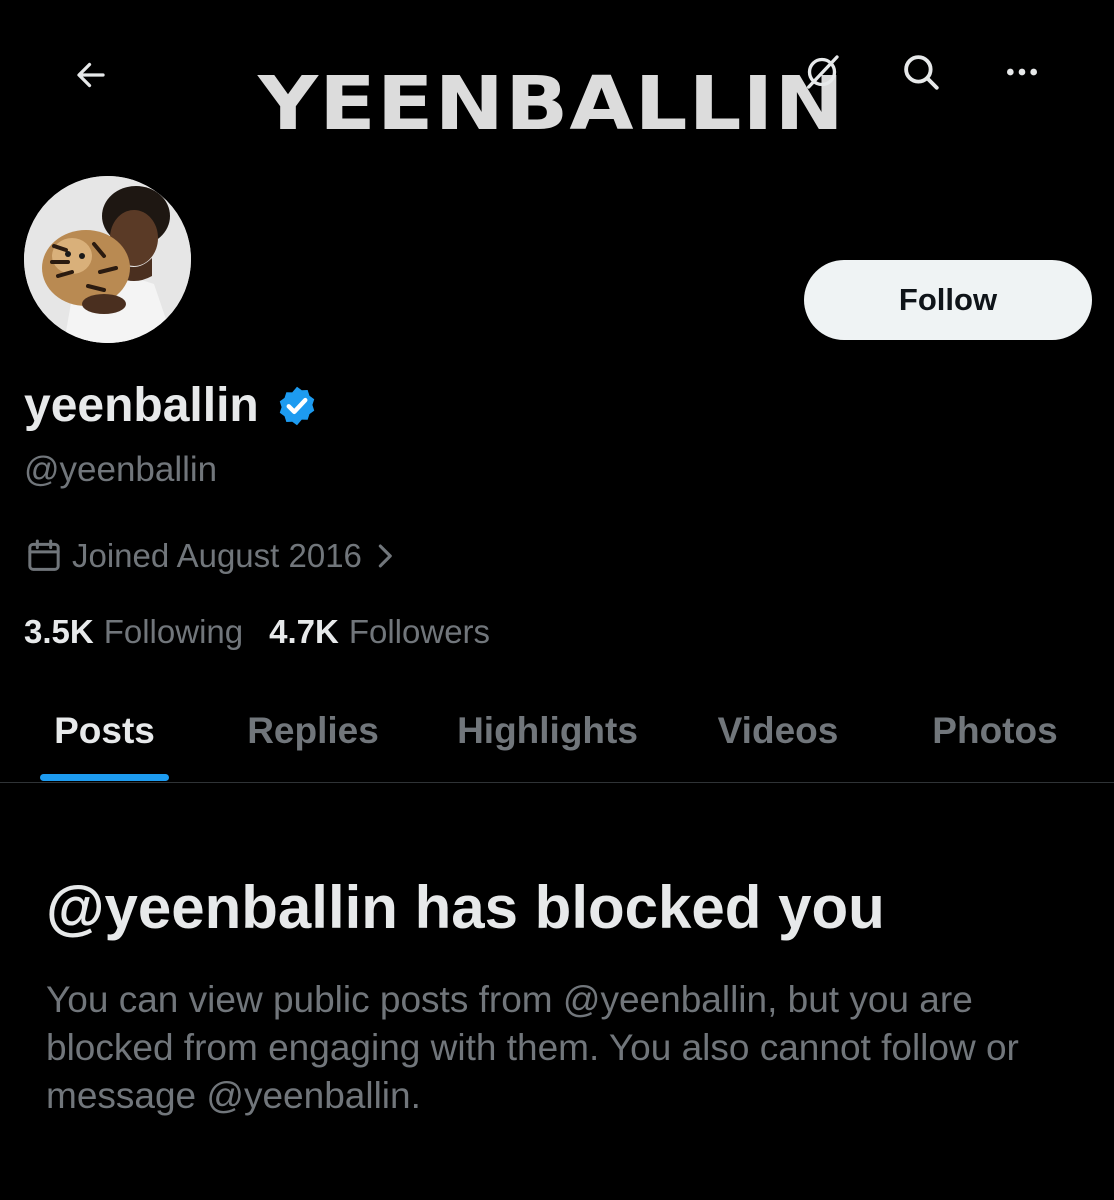  Describe the element at coordinates (386, 556) in the screenshot. I see `chevron-right-icon` at that location.